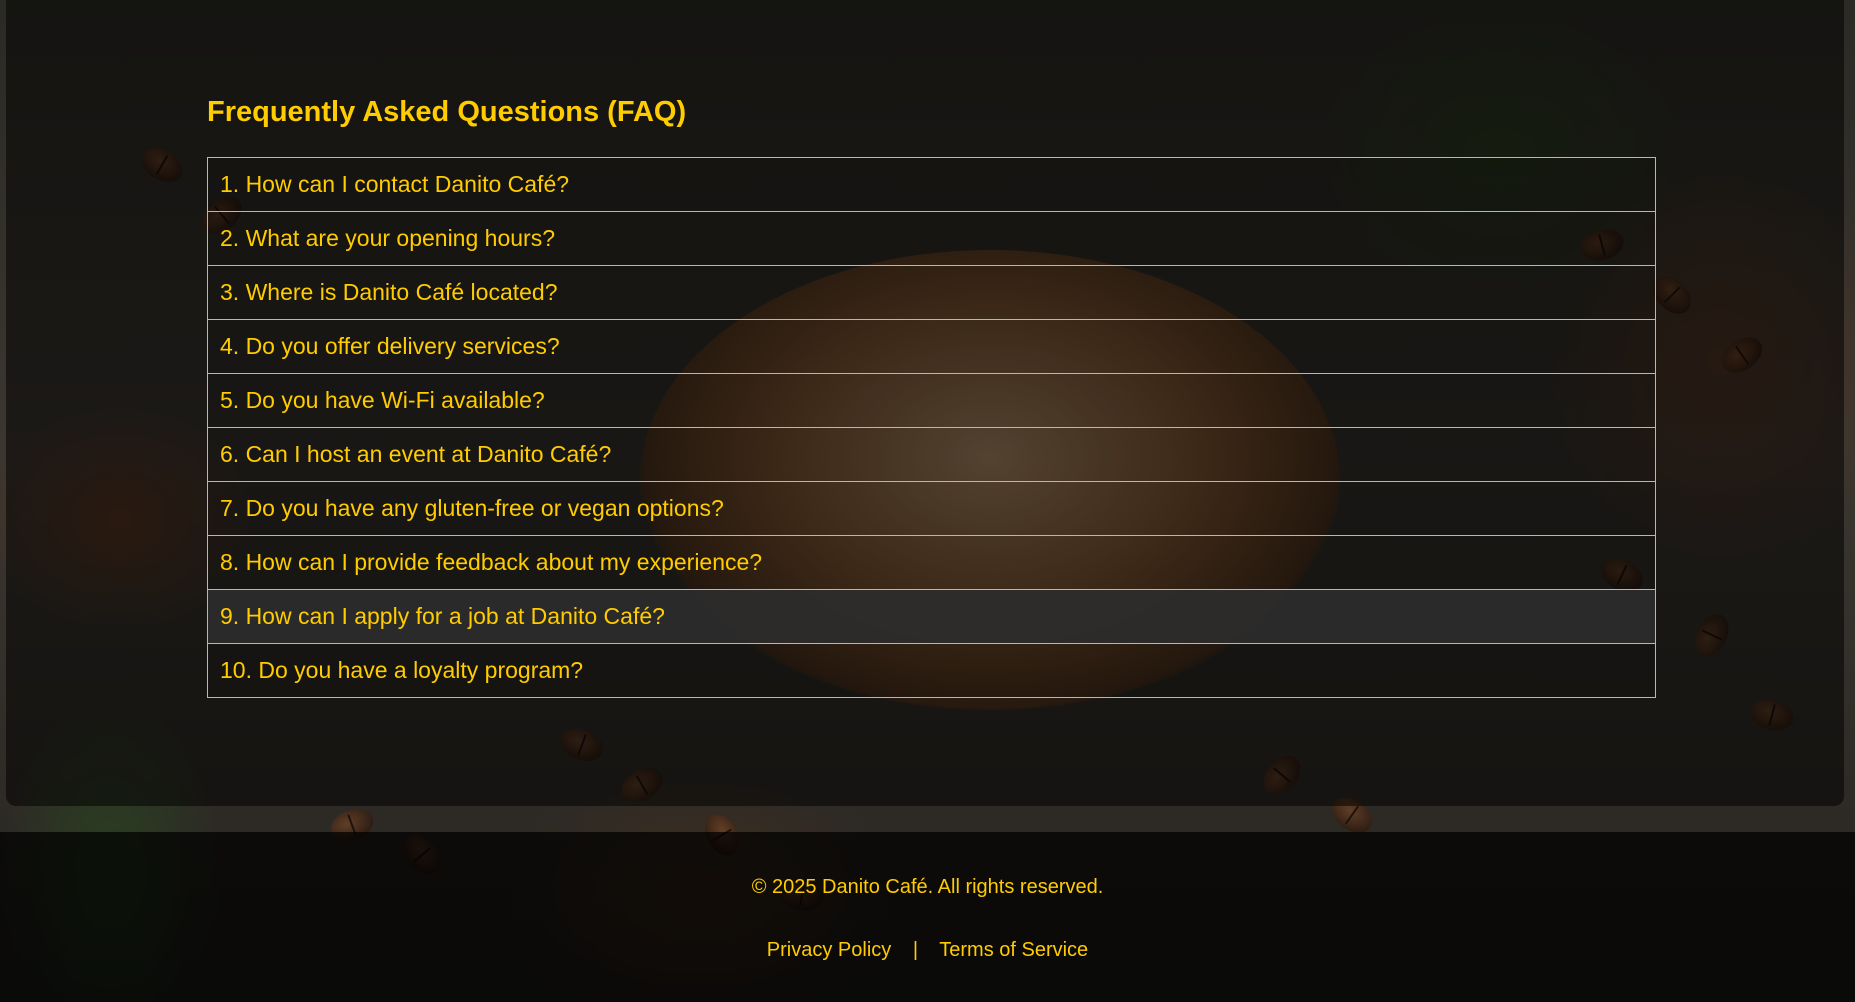 This screenshot has height=1002, width=1855. Describe the element at coordinates (931, 346) in the screenshot. I see `faq-question-item: 4. Do you offer delivery services?` at that location.